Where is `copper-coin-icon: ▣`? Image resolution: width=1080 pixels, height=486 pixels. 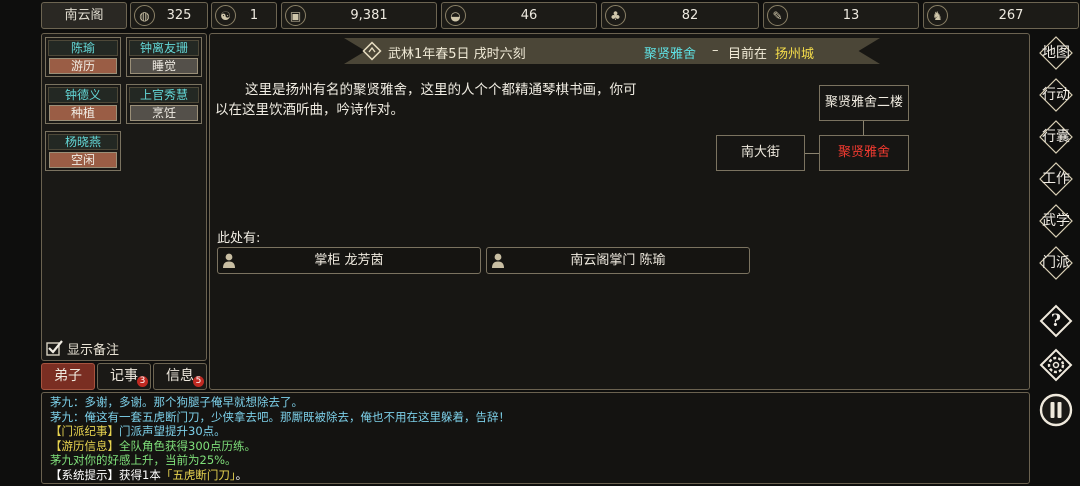
copper-coin-icon: ▣ is located at coordinates (295, 15).